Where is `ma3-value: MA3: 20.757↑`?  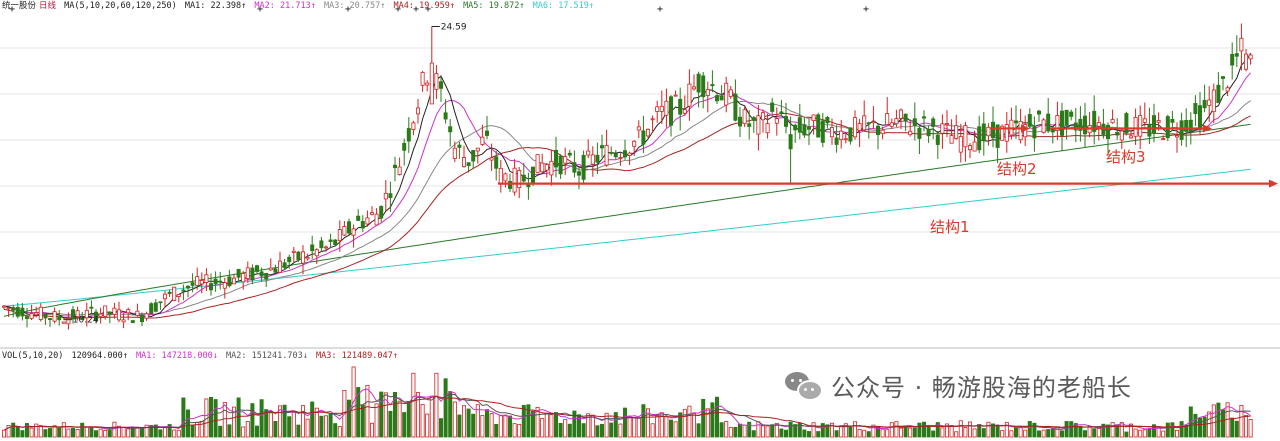 ma3-value: MA3: 20.757↑ is located at coordinates (354, 6).